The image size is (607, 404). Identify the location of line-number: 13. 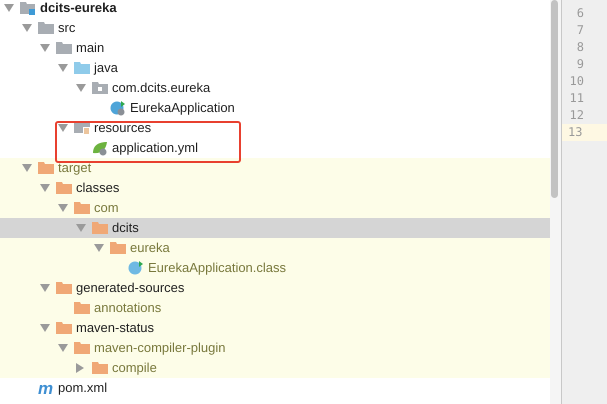
(584, 132).